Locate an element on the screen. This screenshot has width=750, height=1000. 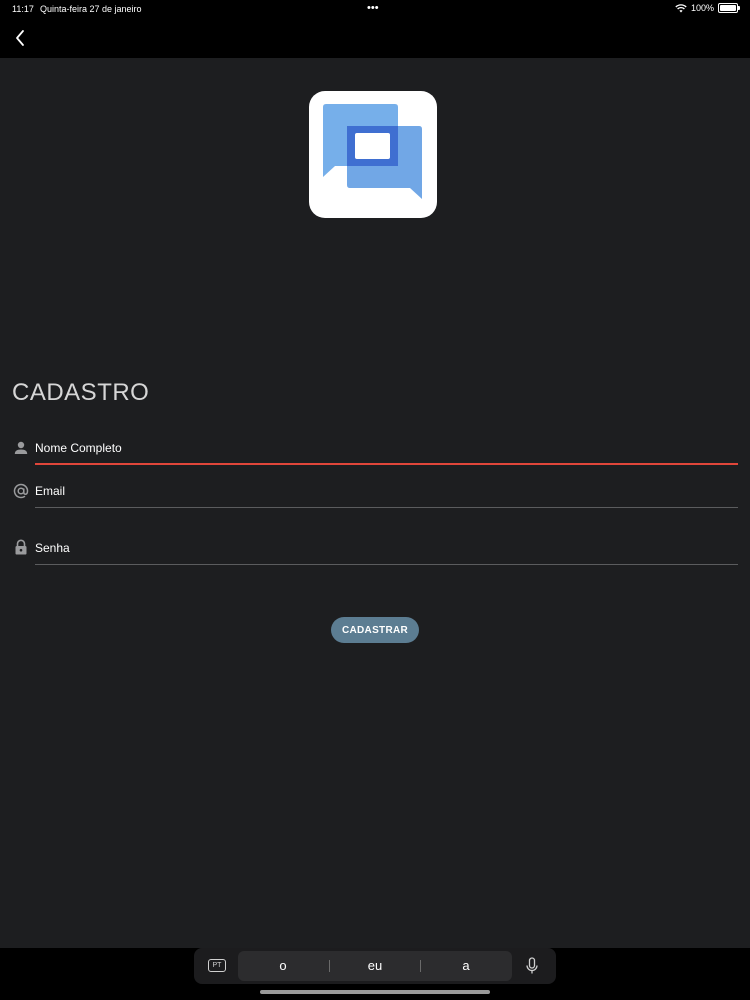
microphone-icon is located at coordinates (532, 965).